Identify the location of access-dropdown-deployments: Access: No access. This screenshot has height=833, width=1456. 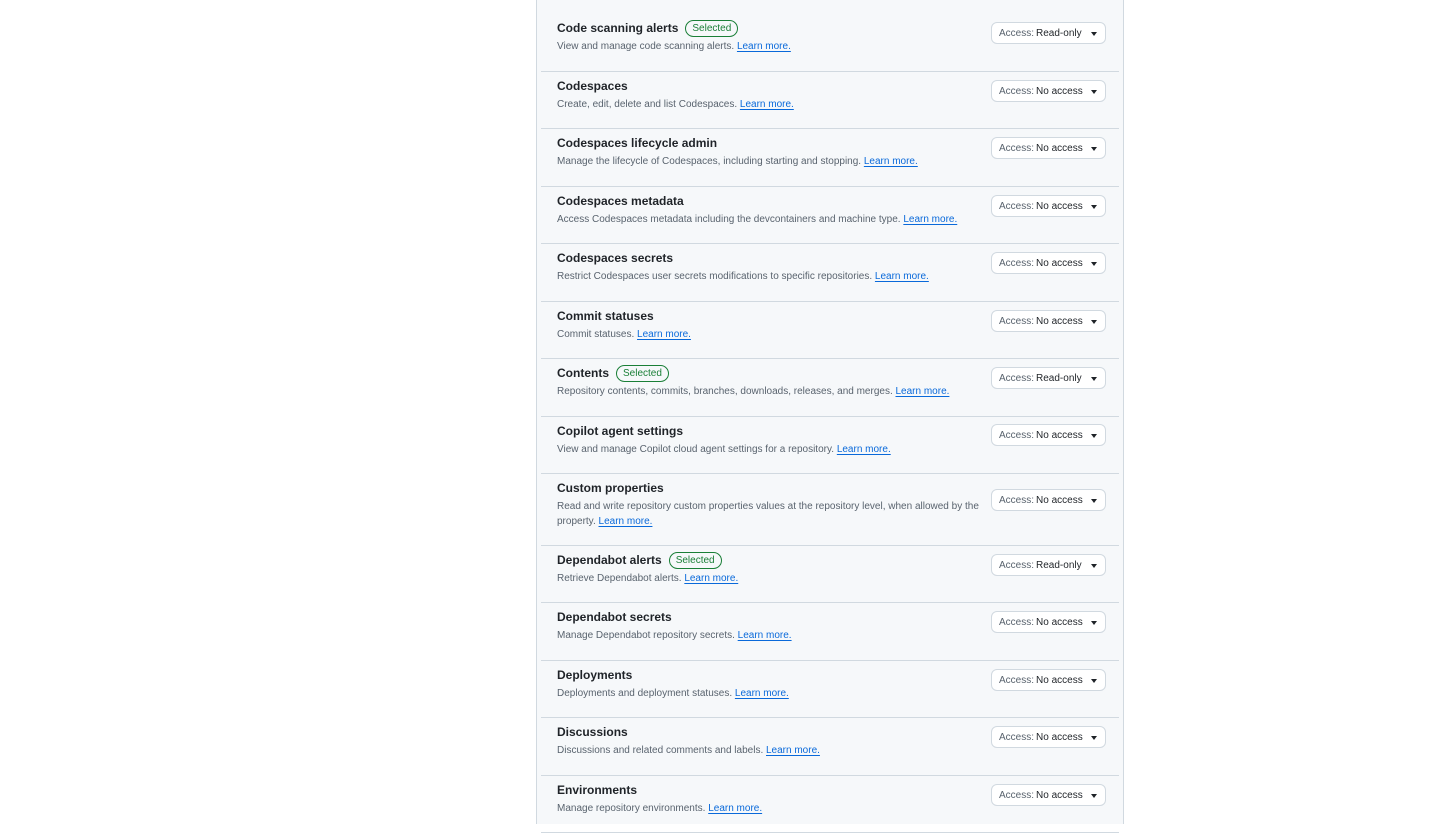
(1048, 680).